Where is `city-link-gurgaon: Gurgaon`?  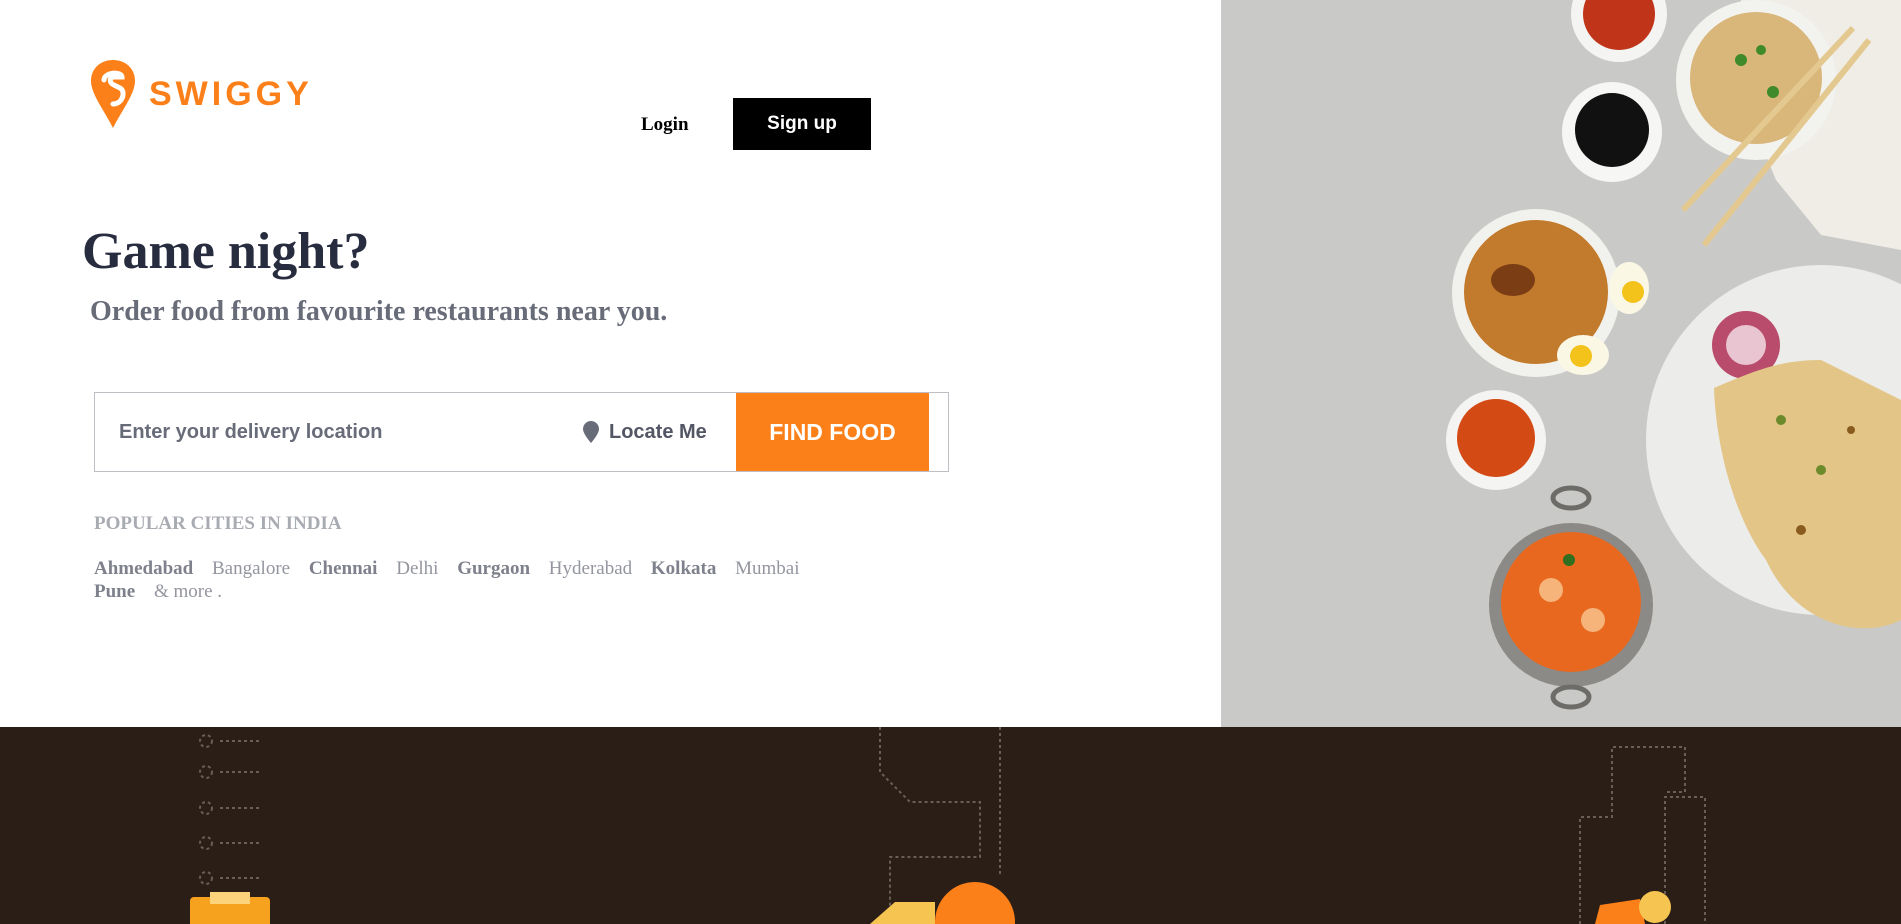
city-link-gurgaon: Gurgaon is located at coordinates (493, 568).